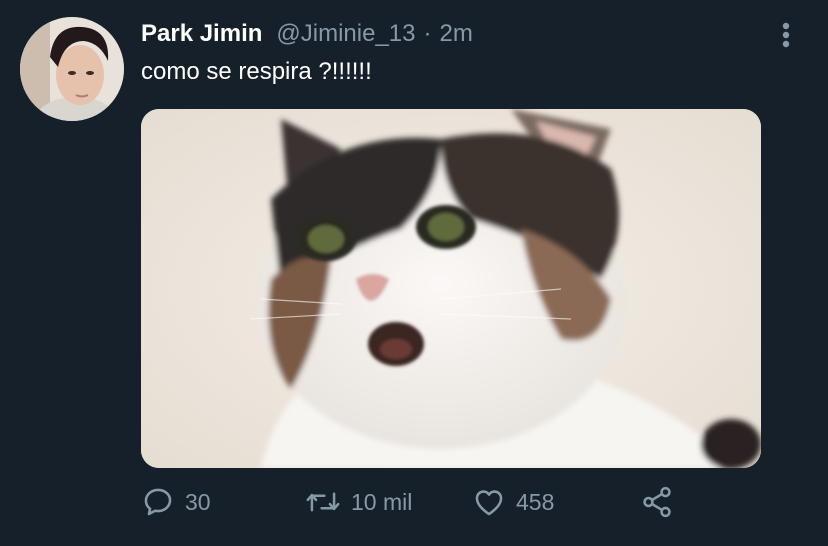 This screenshot has height=546, width=828. I want to click on retweet-button: 10 mil, so click(358, 502).